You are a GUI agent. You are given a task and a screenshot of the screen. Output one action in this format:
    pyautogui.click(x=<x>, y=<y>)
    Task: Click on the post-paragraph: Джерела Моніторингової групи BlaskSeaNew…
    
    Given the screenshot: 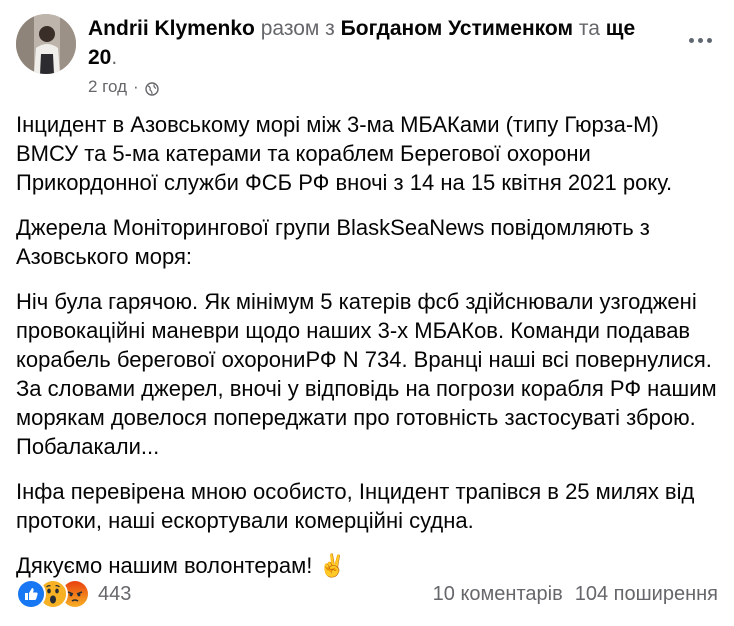 What is the action you would take?
    pyautogui.click(x=333, y=242)
    